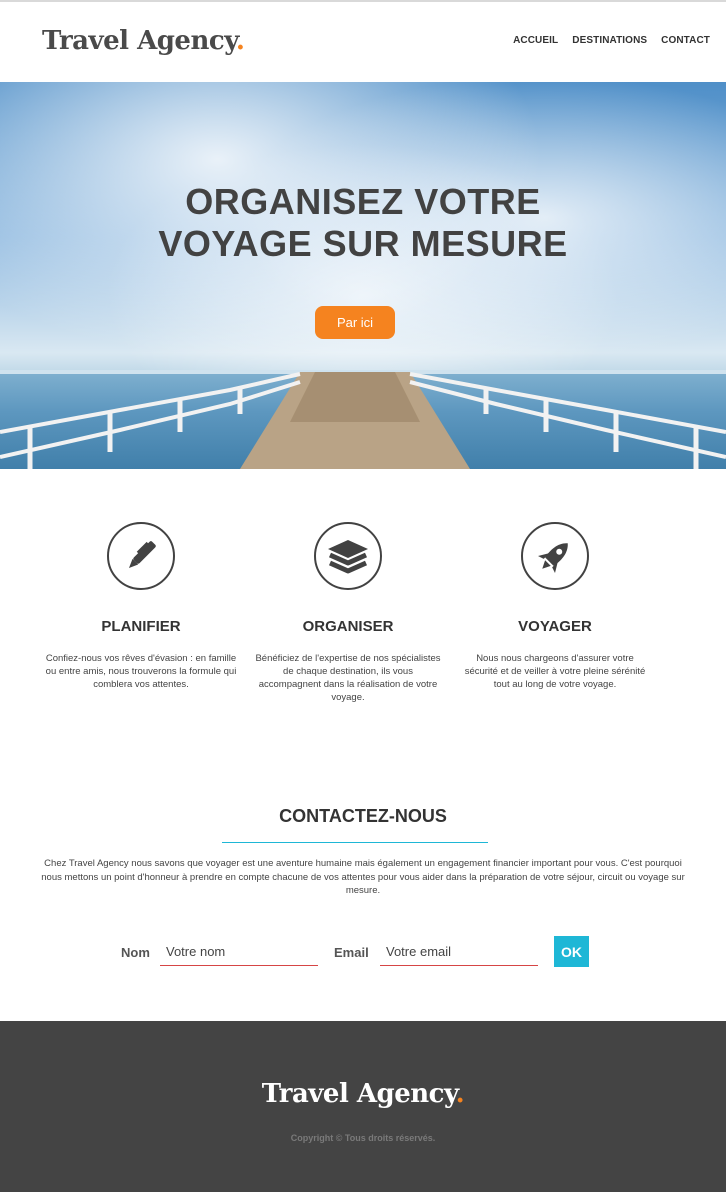 The image size is (726, 1192). Describe the element at coordinates (363, 816) in the screenshot. I see `contact-title: CONTACTEZ-NOUS` at that location.